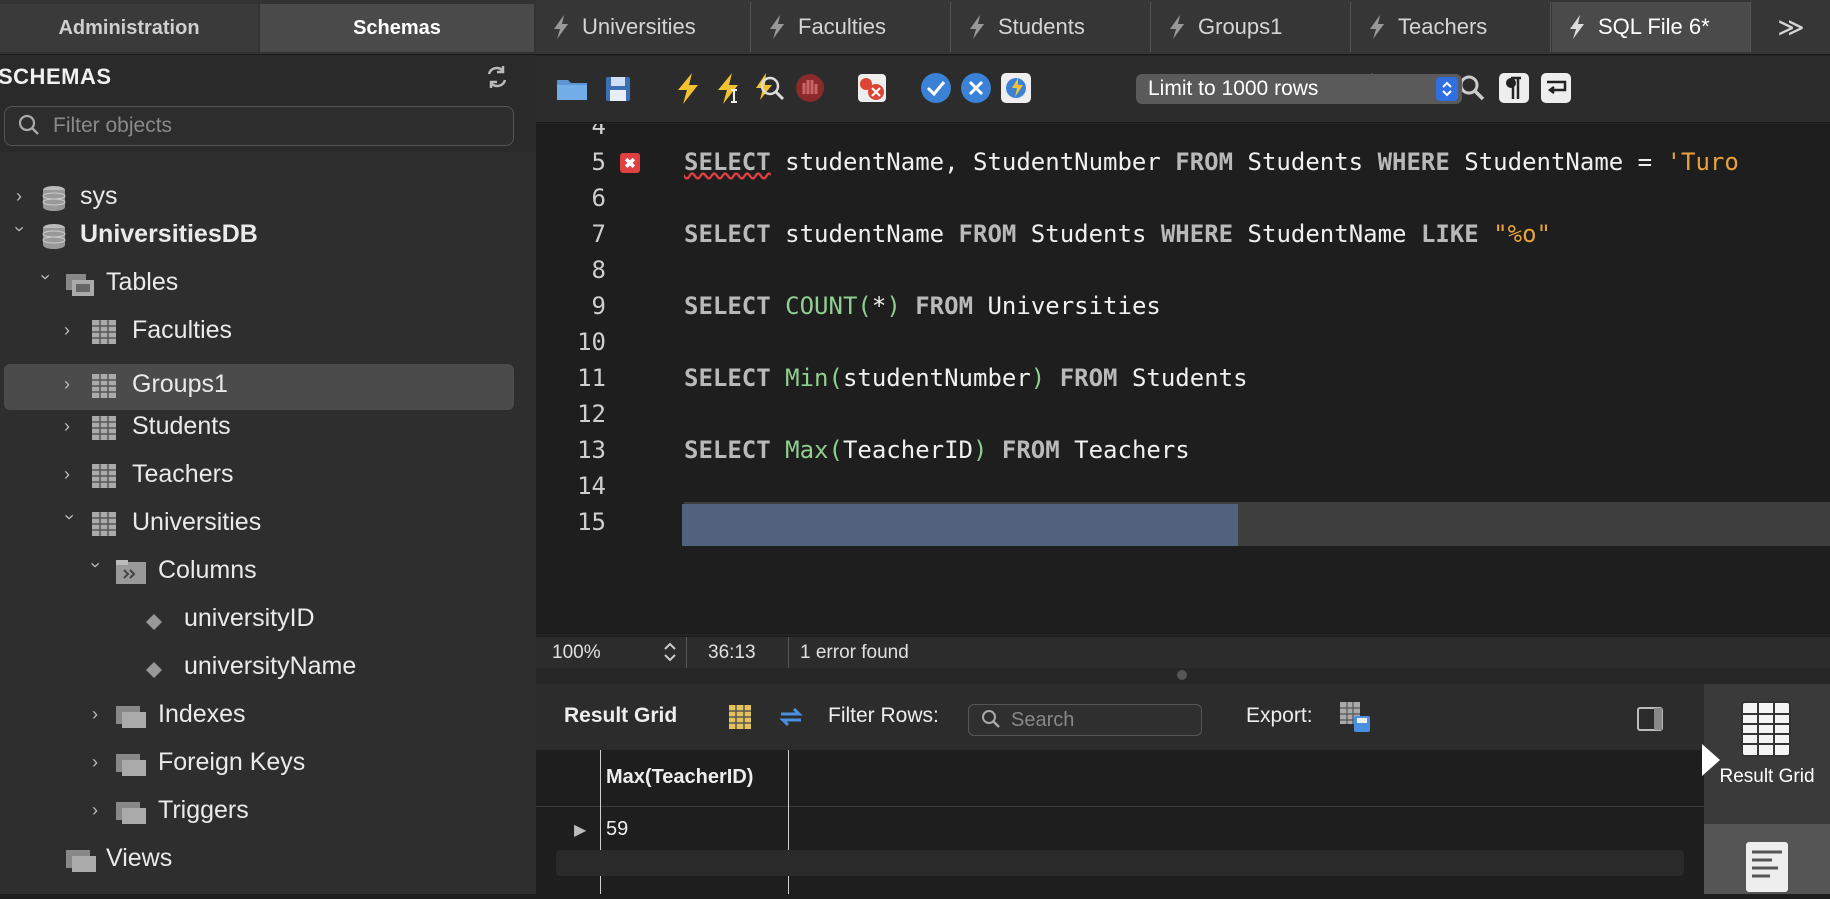  What do you see at coordinates (732, 652) in the screenshot?
I see `cursor-position: 36:13` at bounding box center [732, 652].